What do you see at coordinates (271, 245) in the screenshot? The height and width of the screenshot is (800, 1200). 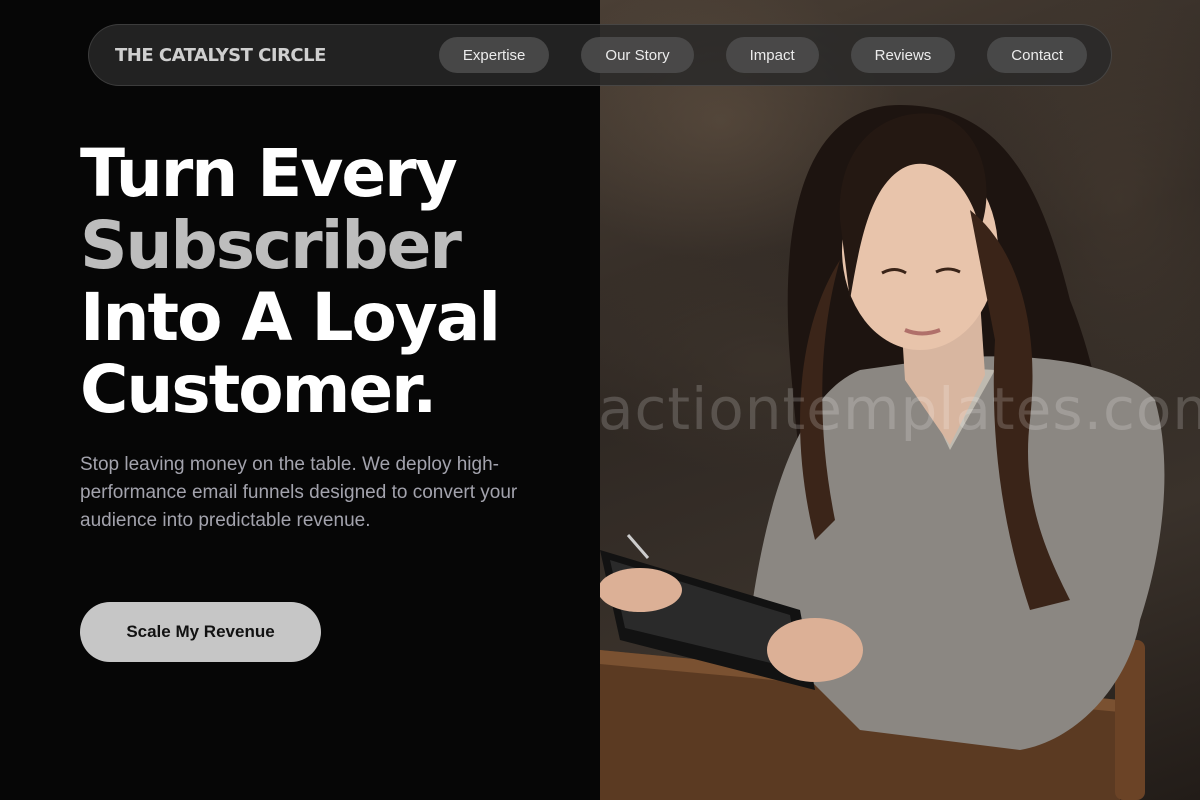 I see `headline-line-2-accent: Subscriber` at bounding box center [271, 245].